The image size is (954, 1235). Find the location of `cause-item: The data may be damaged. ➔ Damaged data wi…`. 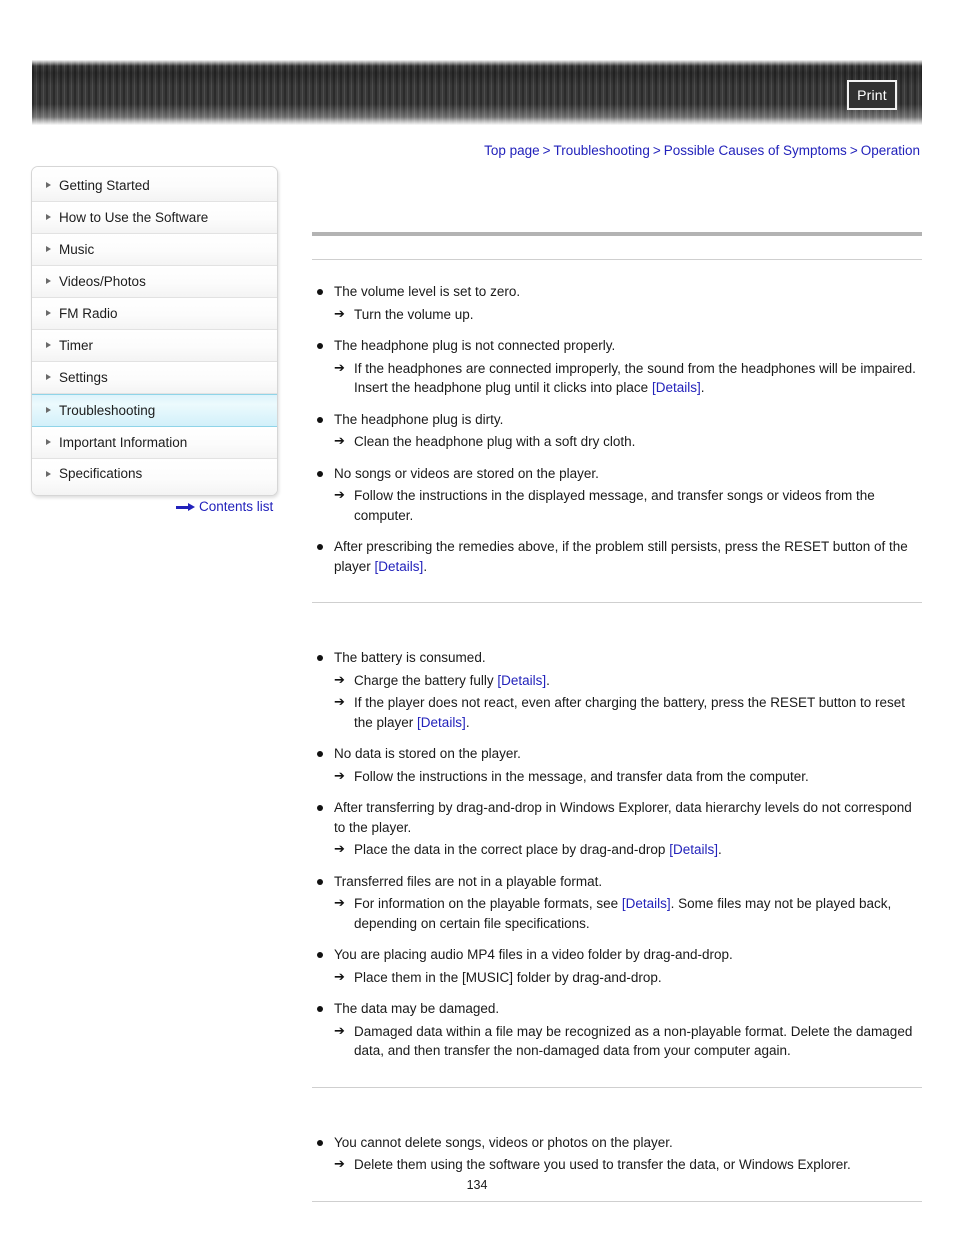

cause-item: The data may be damaged. ➔ Damaged data wi… is located at coordinates (617, 1030).